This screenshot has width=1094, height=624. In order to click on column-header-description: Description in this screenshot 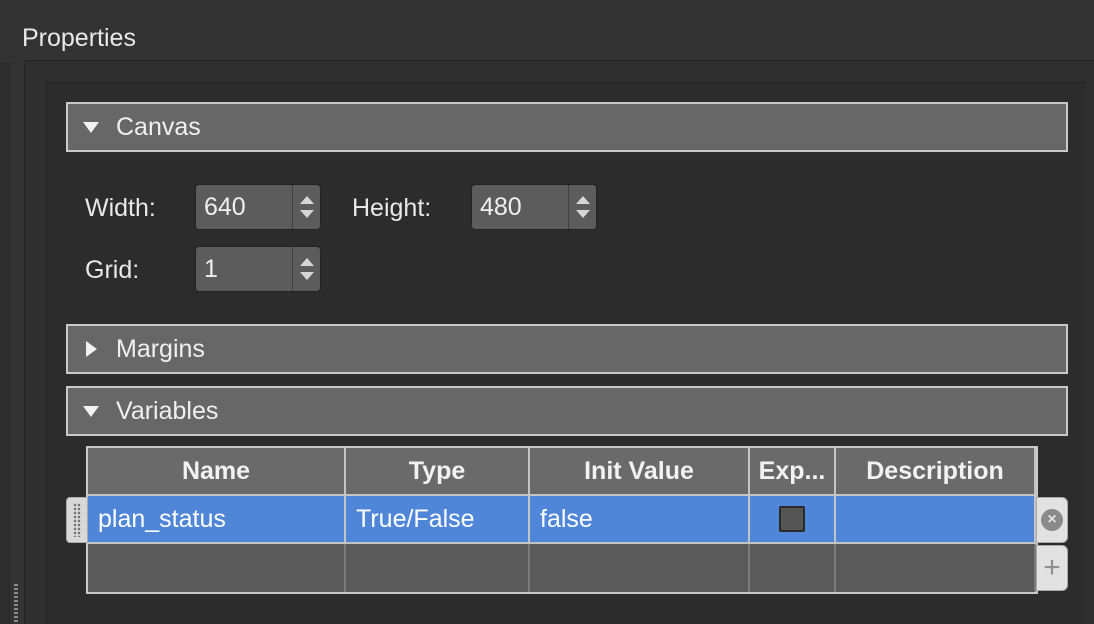, I will do `click(936, 471)`.